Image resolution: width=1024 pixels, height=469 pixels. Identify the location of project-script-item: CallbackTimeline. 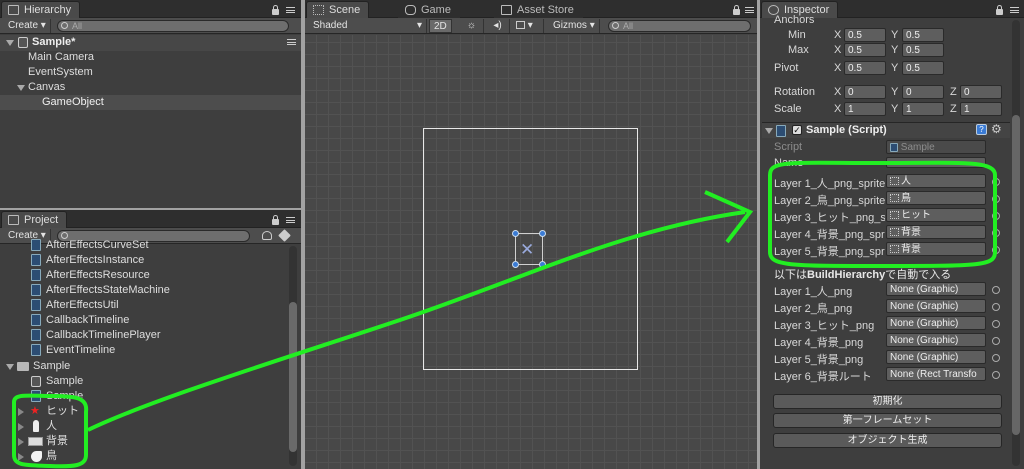
(144, 320).